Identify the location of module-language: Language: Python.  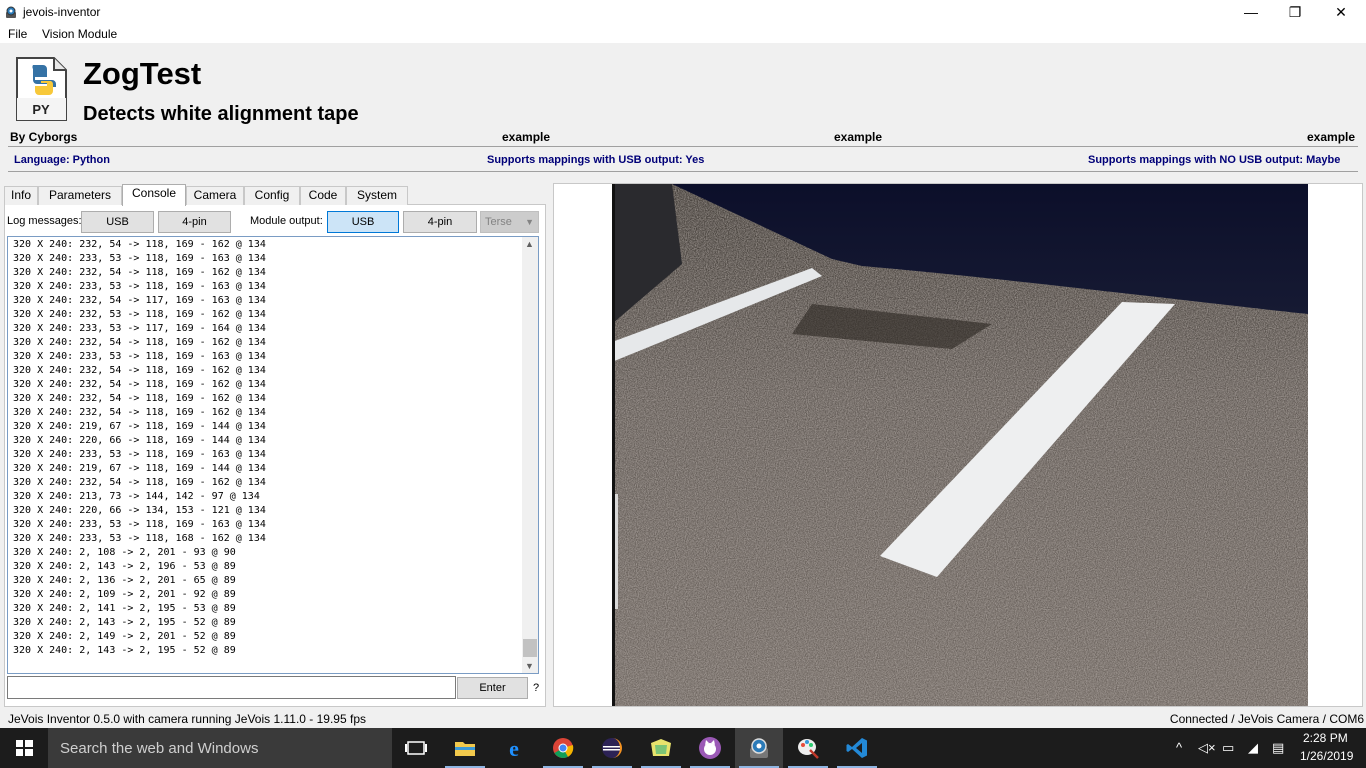
(62, 160).